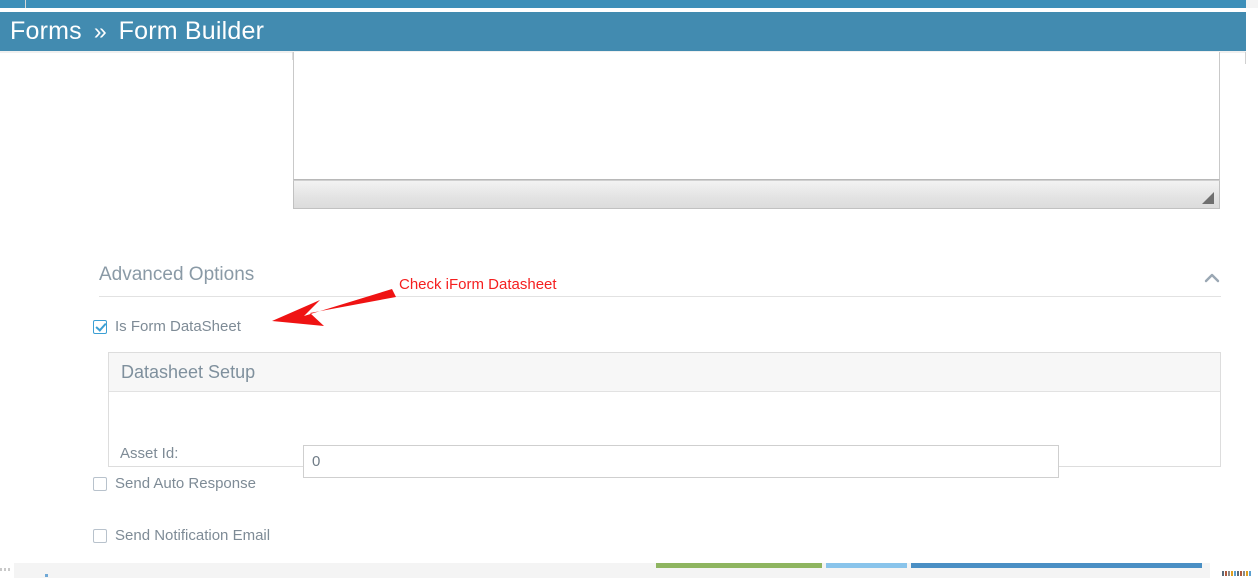  Describe the element at coordinates (149, 453) in the screenshot. I see `asset-id-label: Asset Id:` at that location.